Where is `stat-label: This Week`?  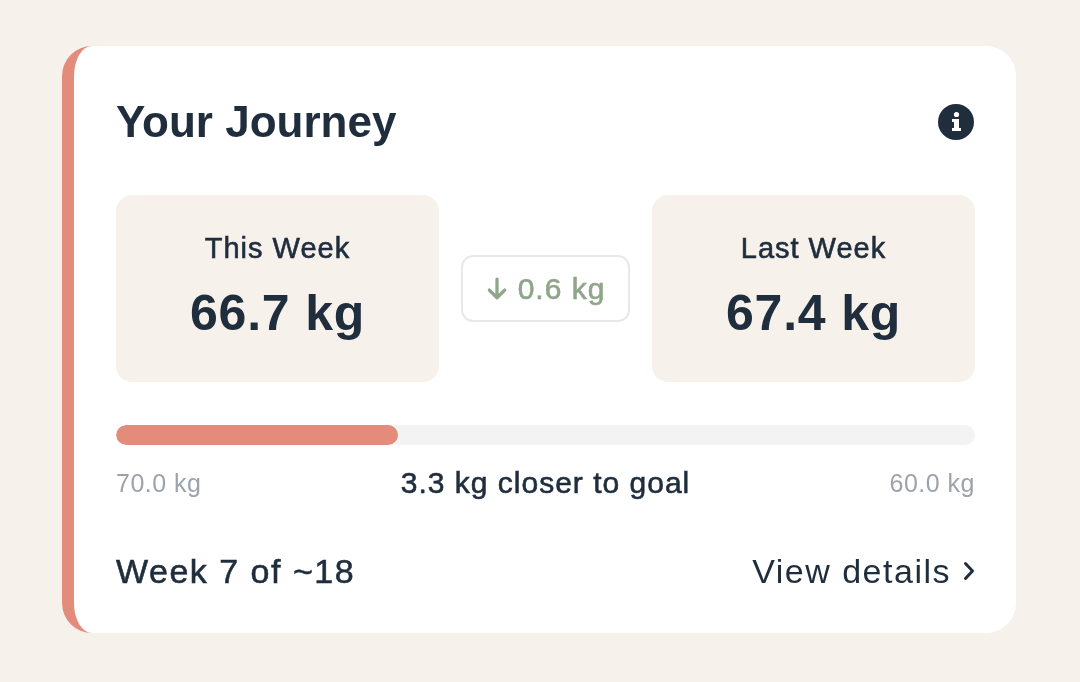
stat-label: This Week is located at coordinates (277, 248).